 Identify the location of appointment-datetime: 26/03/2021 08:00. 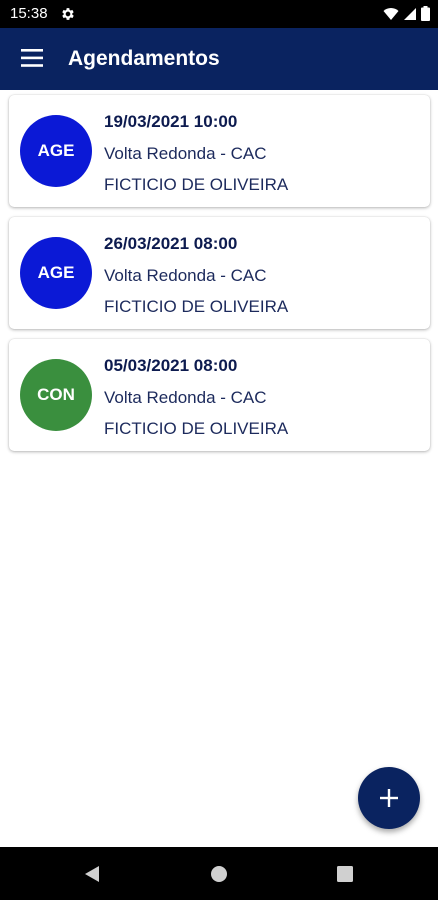
(171, 243).